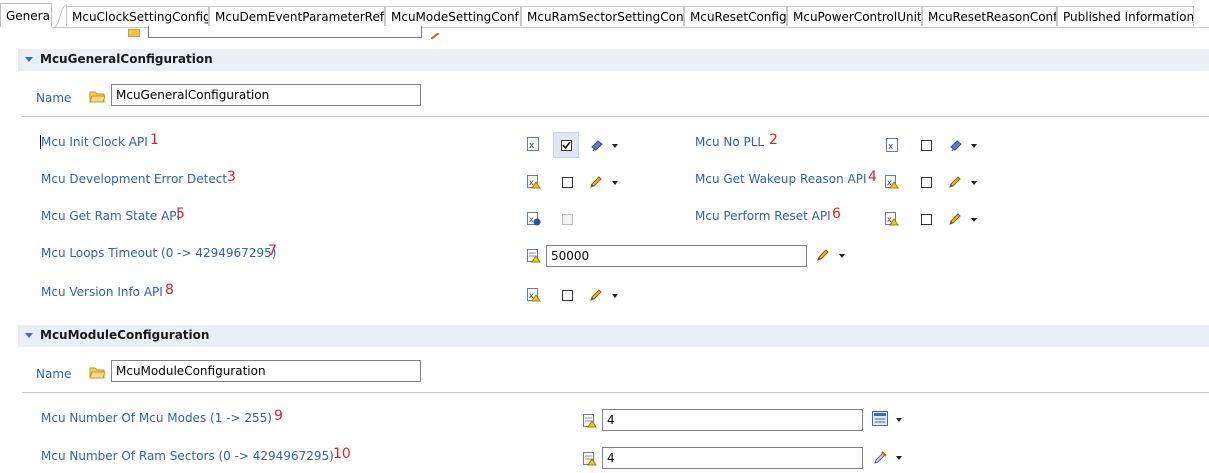 The width and height of the screenshot is (1209, 473). Describe the element at coordinates (134, 179) in the screenshot. I see `param-label-dev-error: Mcu Development Error Detect` at that location.